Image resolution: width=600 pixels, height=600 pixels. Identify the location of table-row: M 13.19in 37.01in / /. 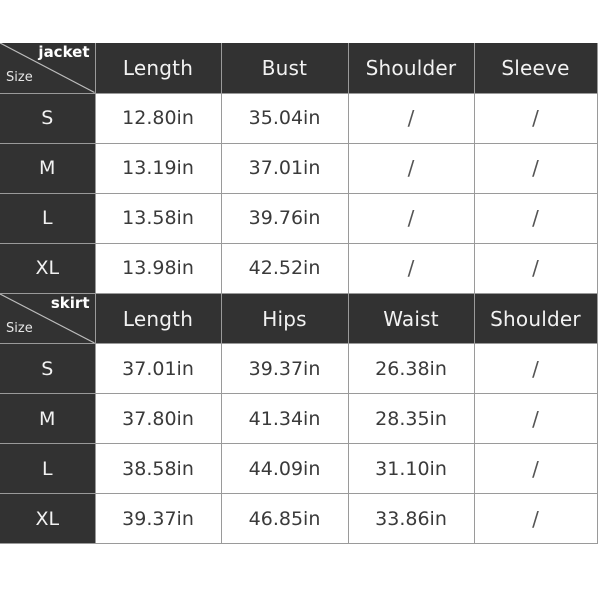
(299, 167).